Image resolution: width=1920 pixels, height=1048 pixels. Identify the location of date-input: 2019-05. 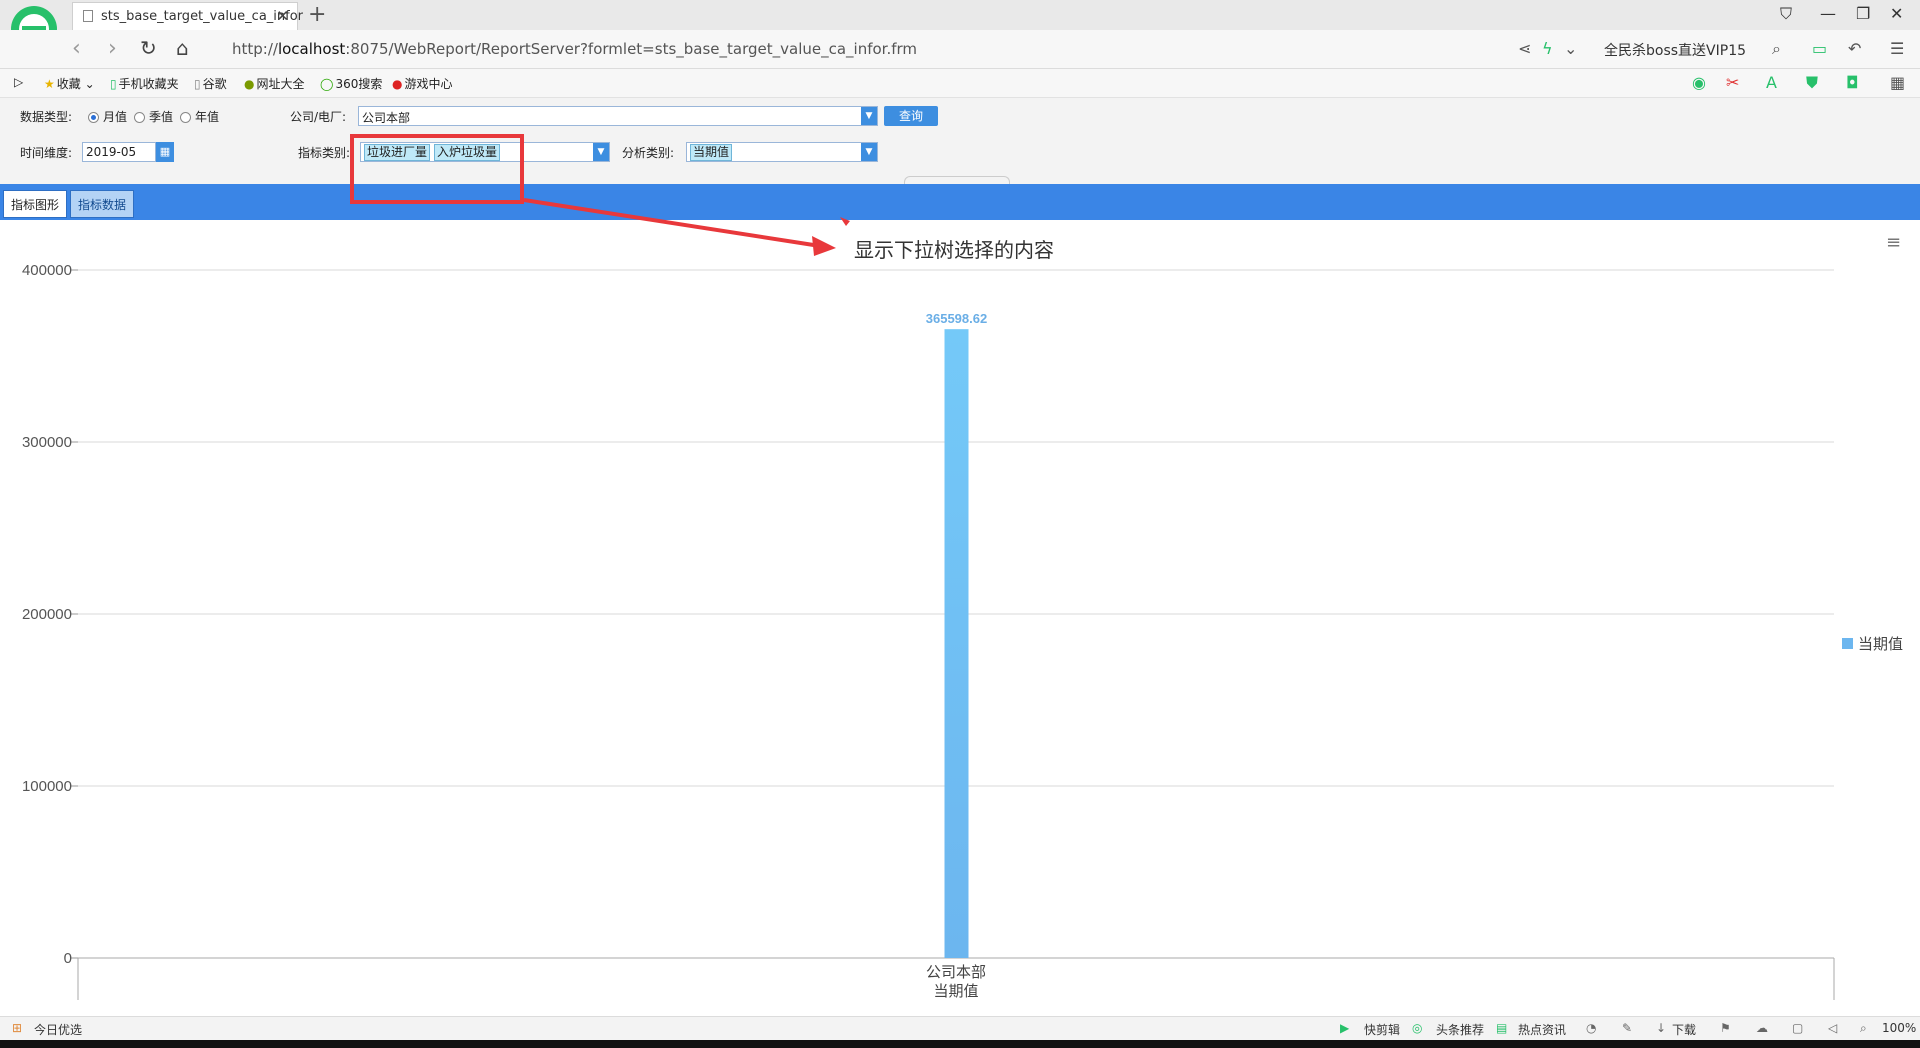
(119, 152).